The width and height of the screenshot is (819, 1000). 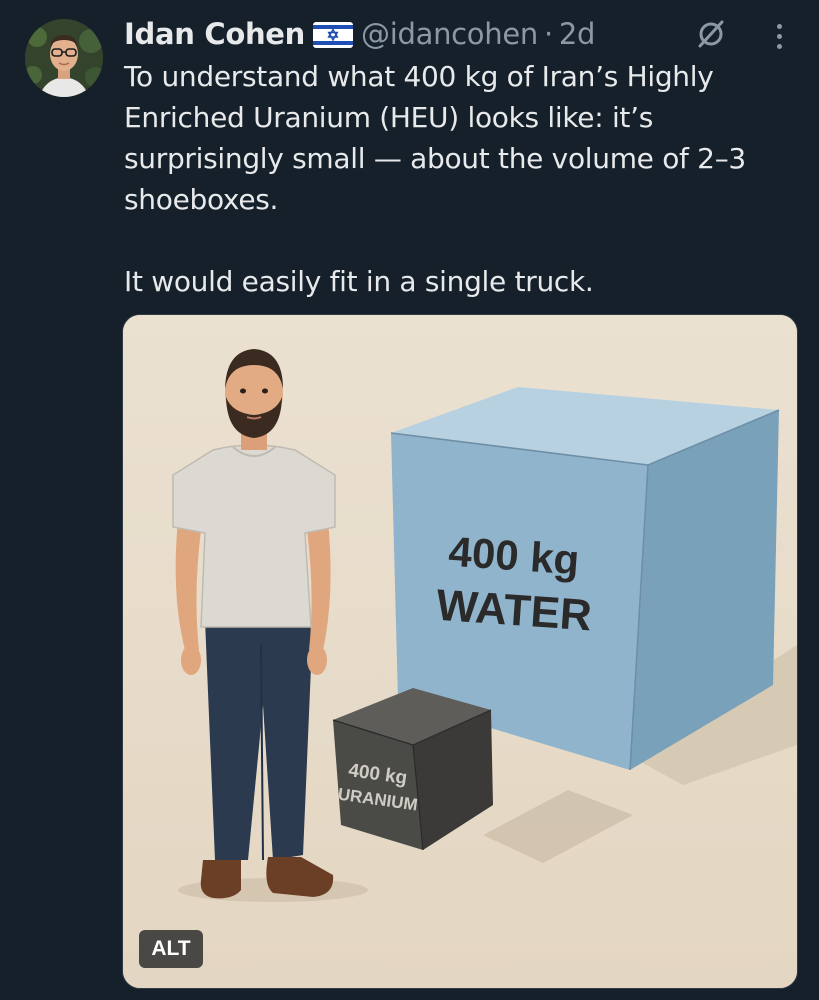 I want to click on tweet-paragraph-2: It would easily fit in a single truck., so click(x=359, y=281).